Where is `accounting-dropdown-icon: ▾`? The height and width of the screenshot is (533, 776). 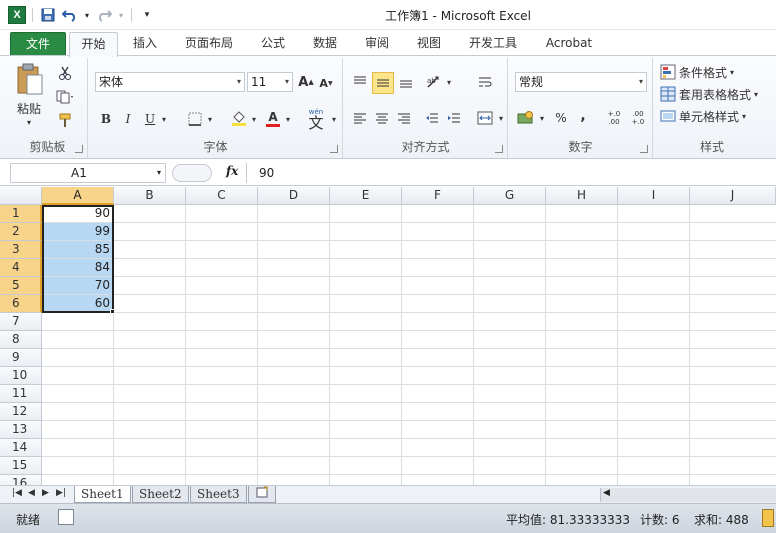
accounting-dropdown-icon: ▾ is located at coordinates (542, 118).